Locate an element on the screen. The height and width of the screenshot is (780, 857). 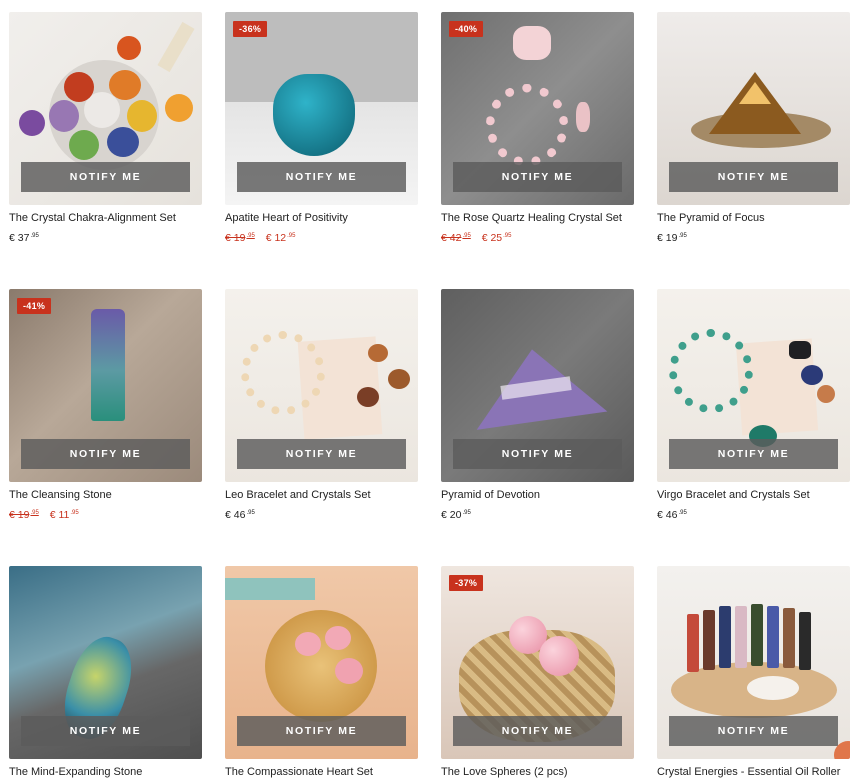
sale-price: € 25.95 is located at coordinates (496, 238).